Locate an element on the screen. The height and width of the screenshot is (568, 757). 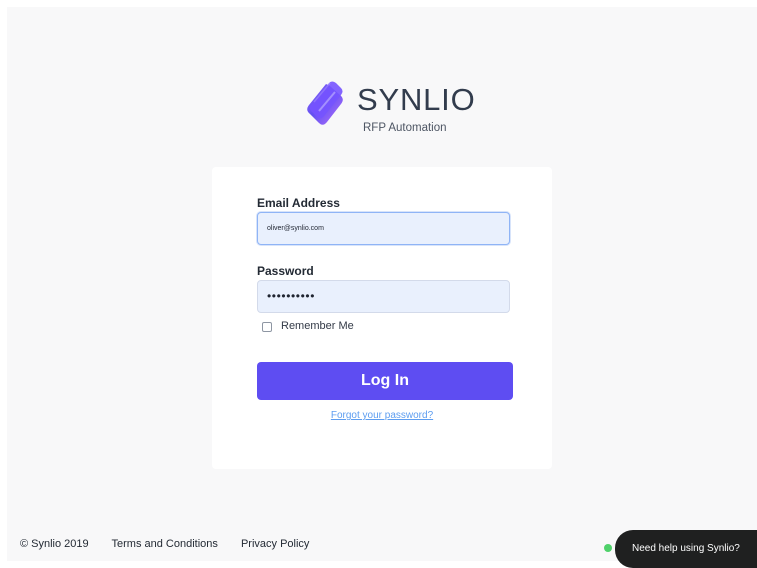
email-field: oliver@synlio.com is located at coordinates (383, 228).